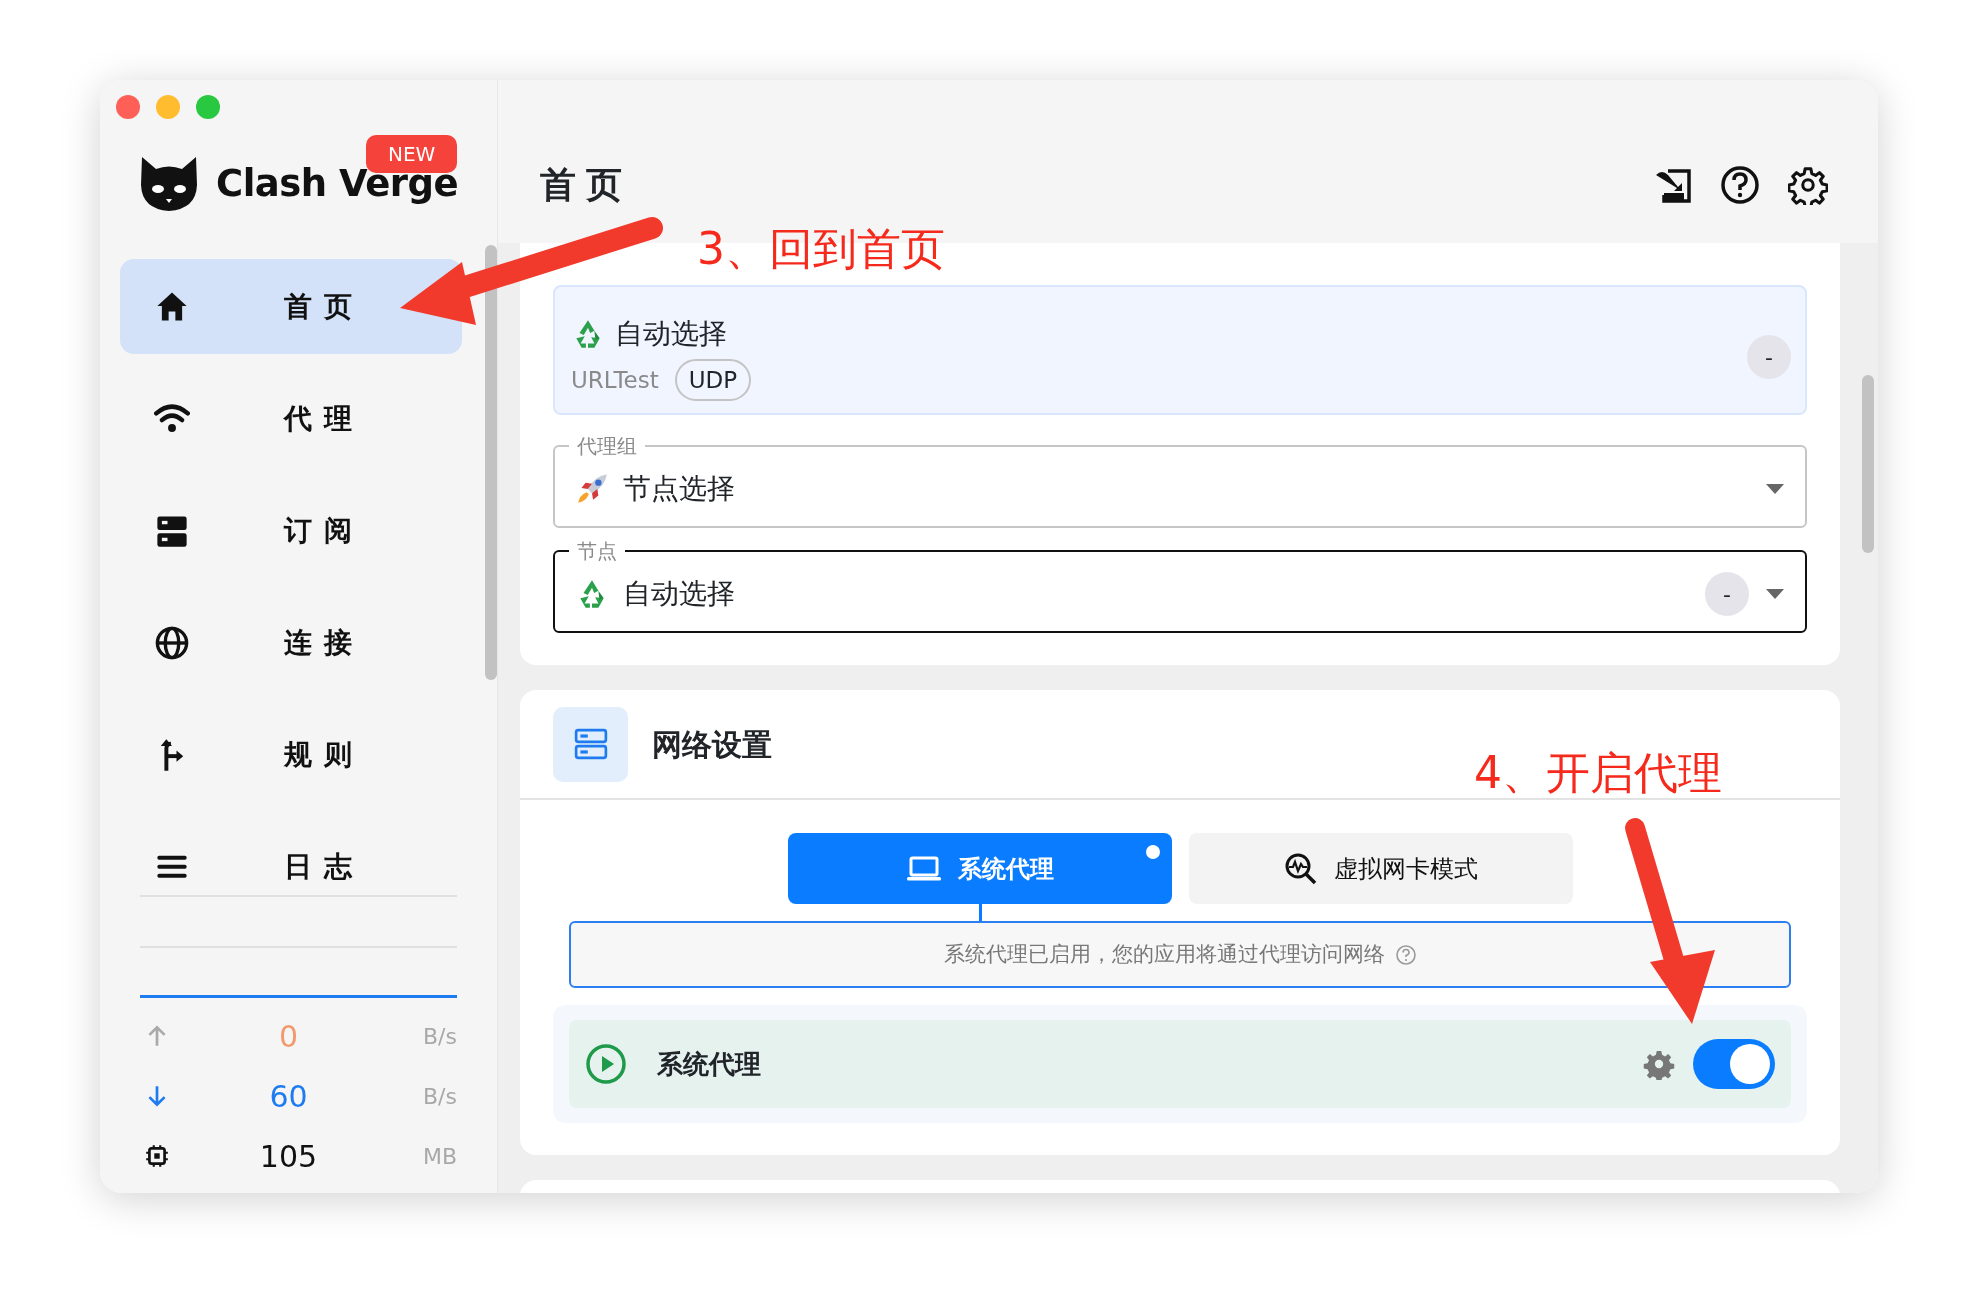 This screenshot has width=1978, height=1314. Describe the element at coordinates (1180, 350) in the screenshot. I see `proxy-group-card: 自动选择 URLTest UDP -` at that location.